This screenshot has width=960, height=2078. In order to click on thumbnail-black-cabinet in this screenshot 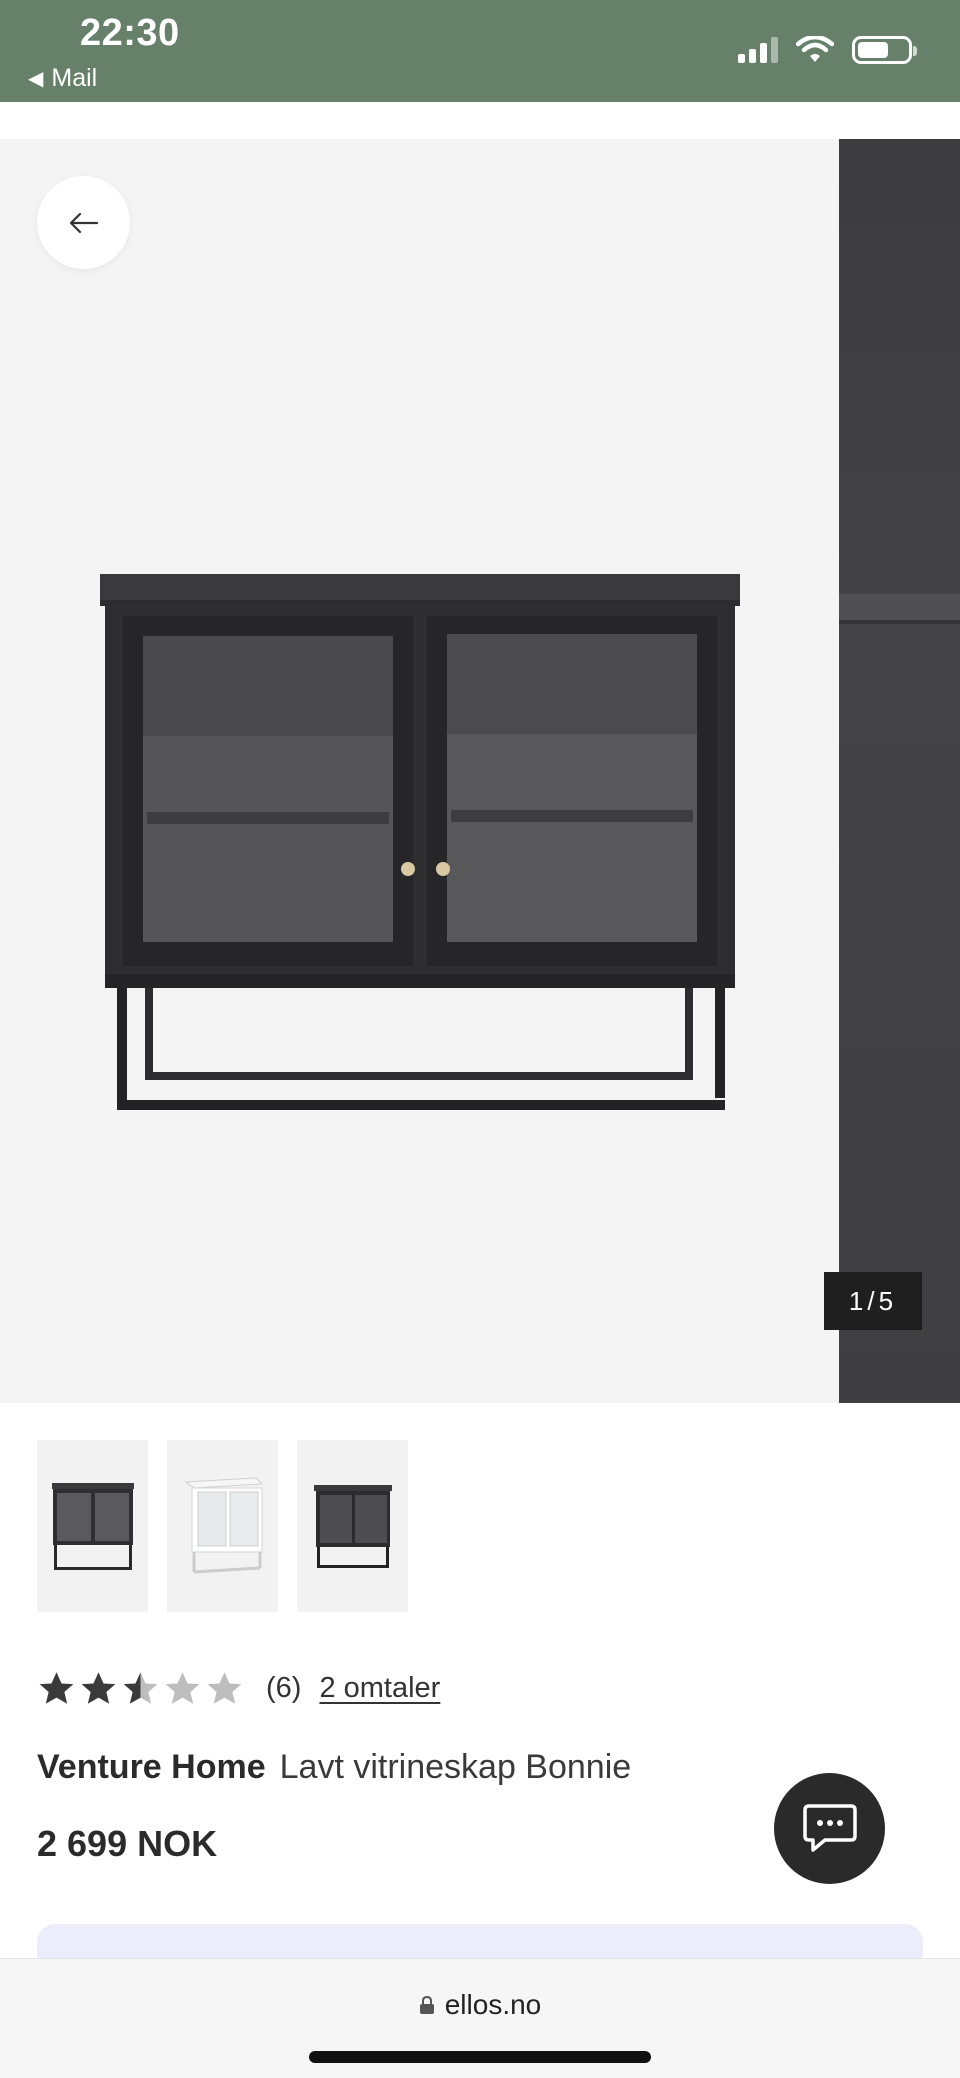, I will do `click(92, 1526)`.